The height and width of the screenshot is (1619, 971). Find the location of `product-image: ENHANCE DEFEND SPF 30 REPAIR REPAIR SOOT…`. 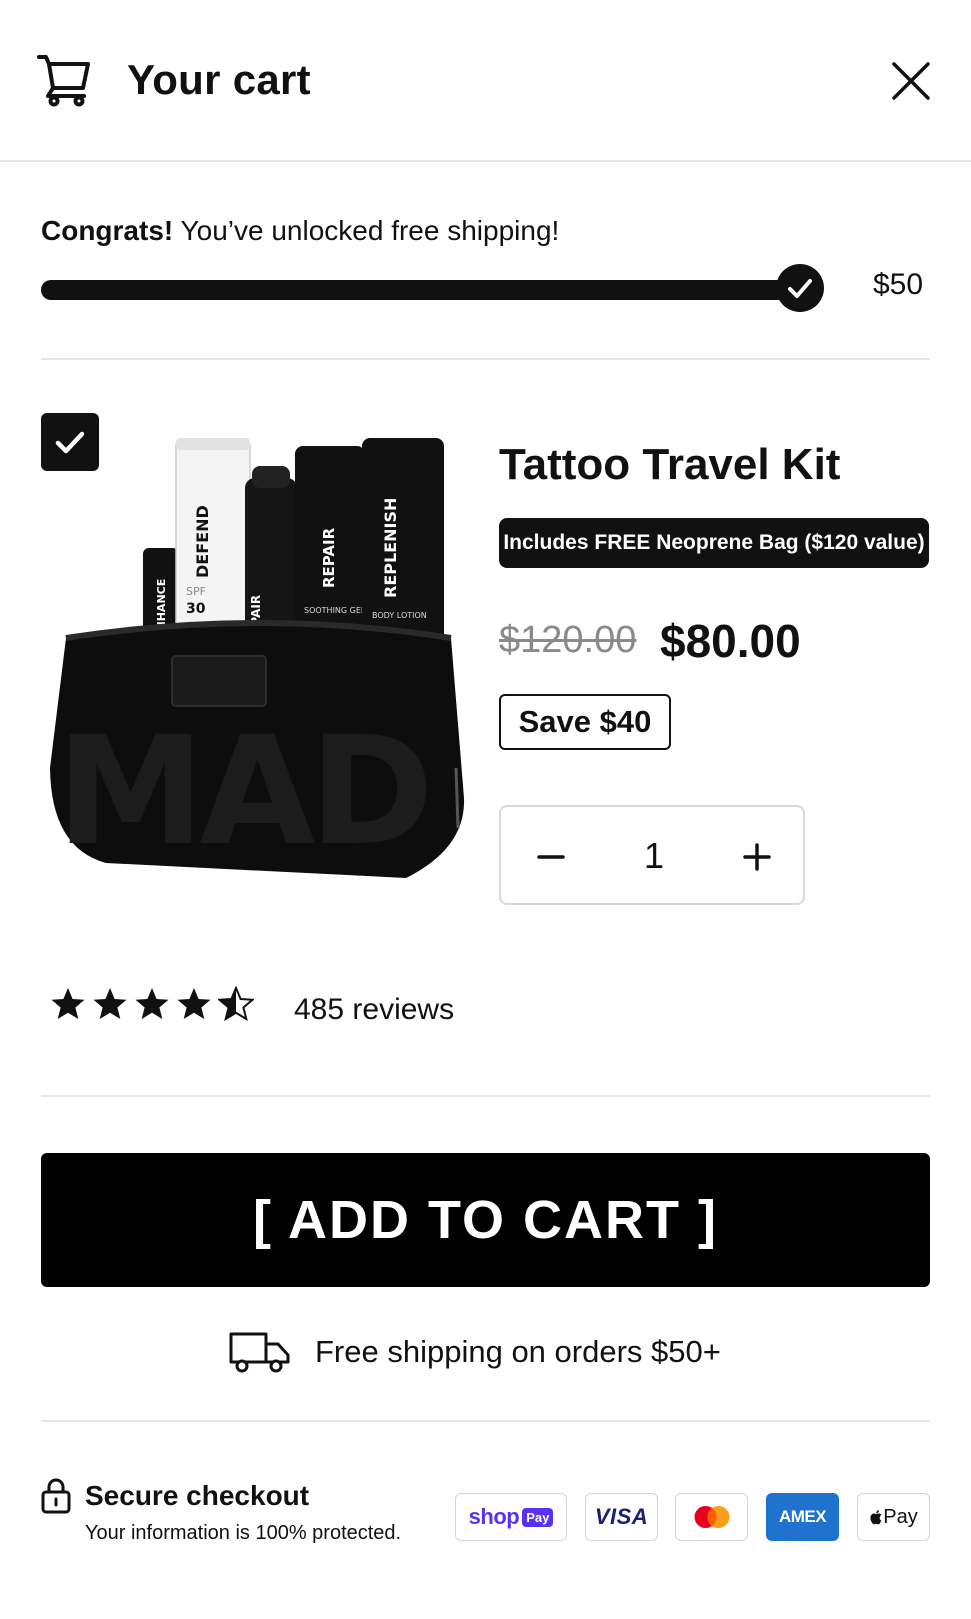

product-image: ENHANCE DEFEND SPF 30 REPAIR REPAIR SOOT… is located at coordinates (257, 658).